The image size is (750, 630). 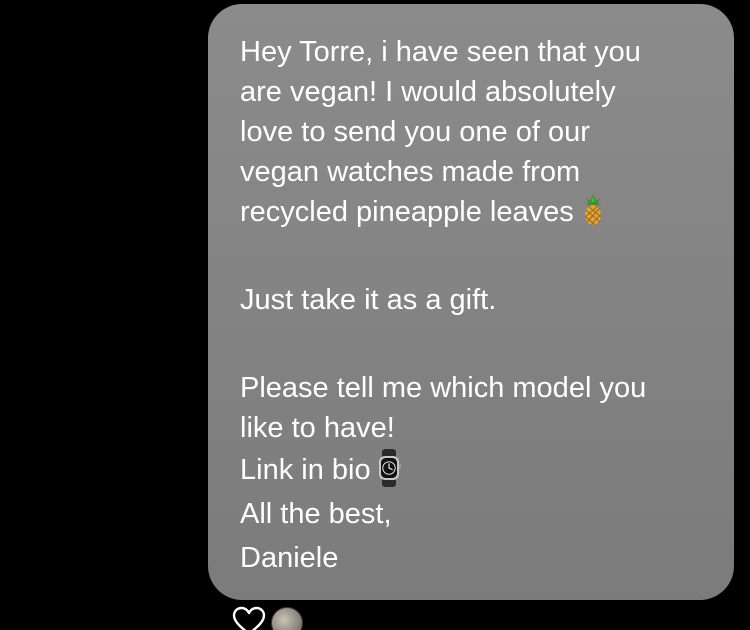 I want to click on message-line-with-emoji: recycled pineapple leaves, so click(x=473, y=212).